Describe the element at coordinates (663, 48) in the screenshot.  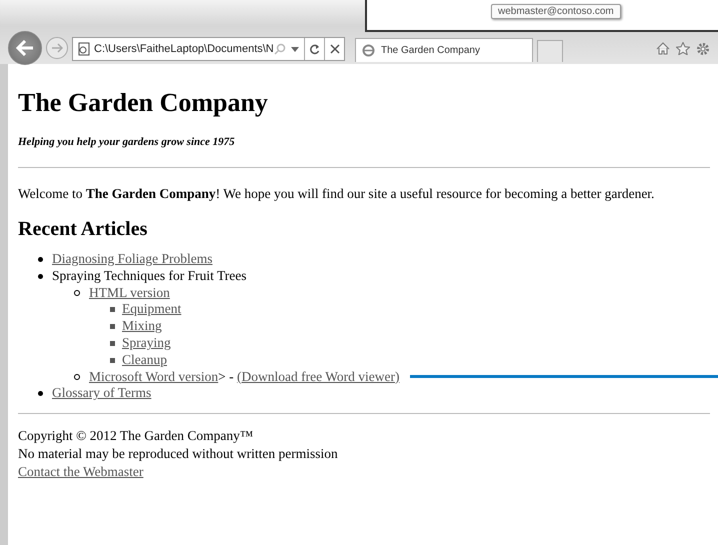
I see `home-icon` at that location.